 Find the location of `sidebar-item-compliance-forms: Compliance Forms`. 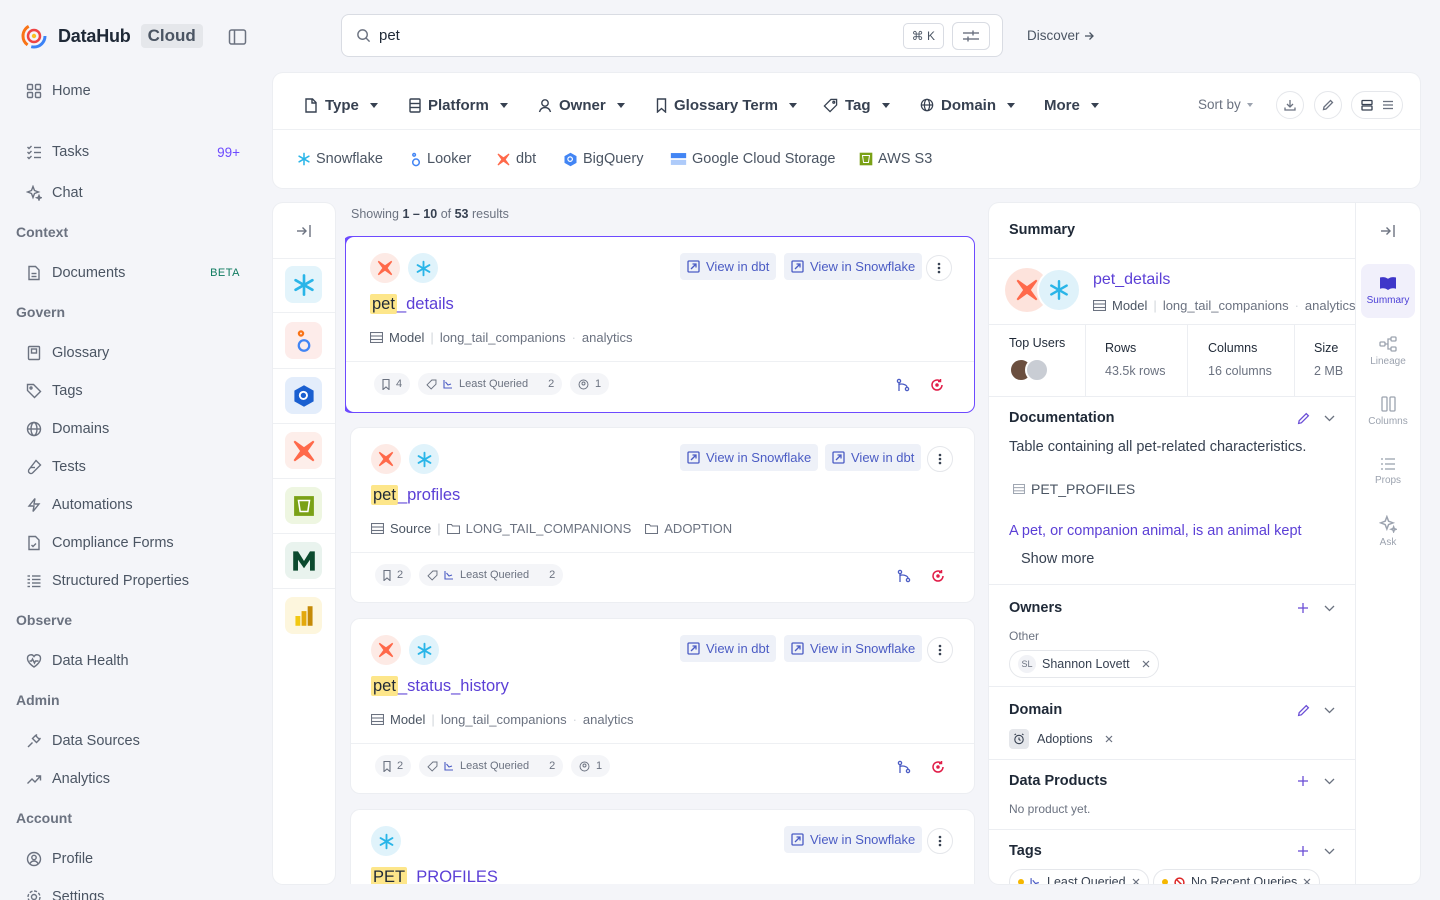

sidebar-item-compliance-forms: Compliance Forms is located at coordinates (135, 543).